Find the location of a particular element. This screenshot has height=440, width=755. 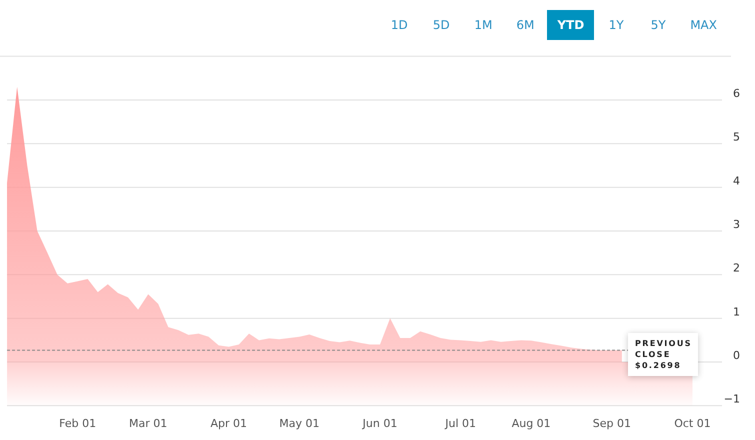

tooltip-label: PREVIOUS CLOSE is located at coordinates (664, 349).